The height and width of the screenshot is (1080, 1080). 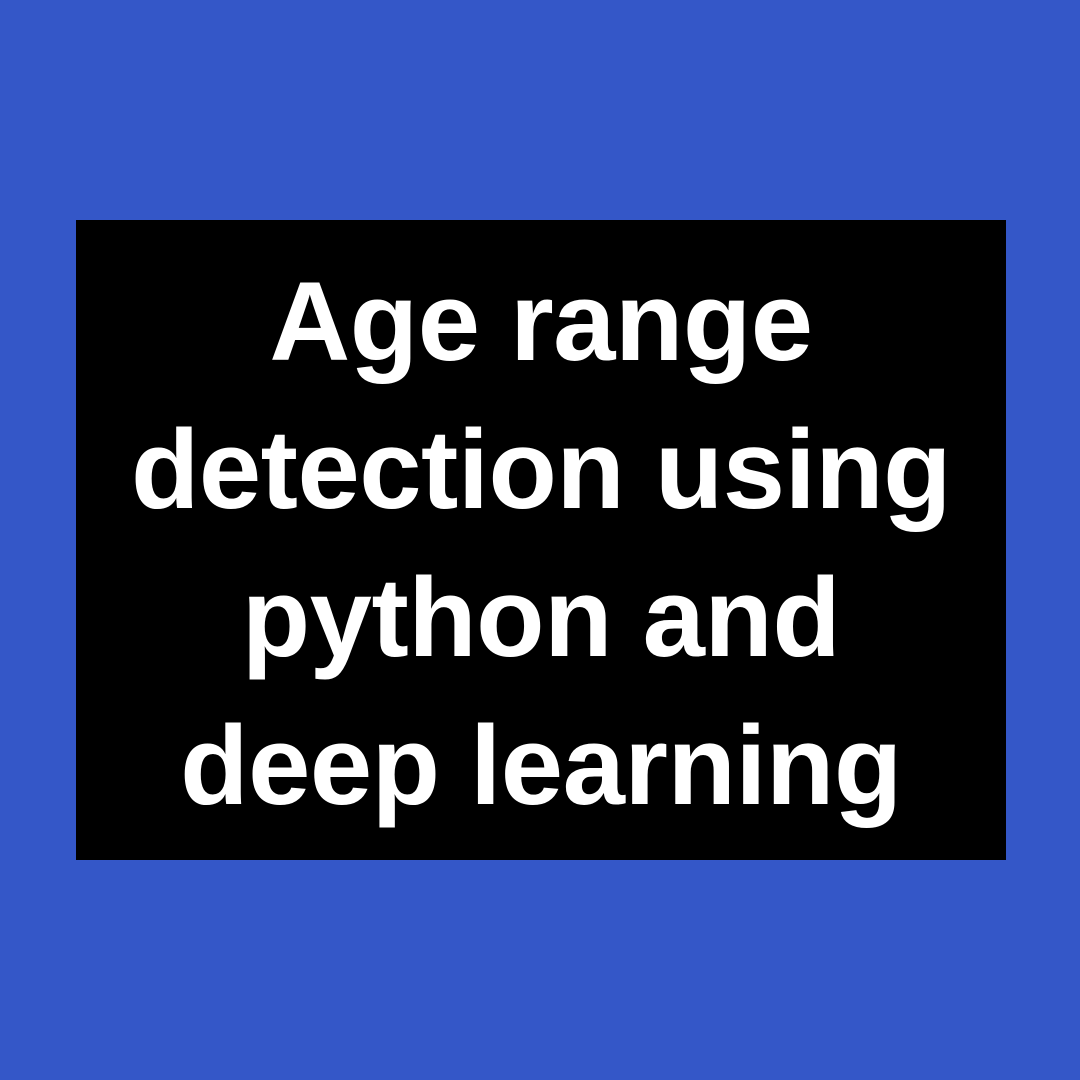 What do you see at coordinates (541, 469) in the screenshot?
I see `title-line-2: detection using` at bounding box center [541, 469].